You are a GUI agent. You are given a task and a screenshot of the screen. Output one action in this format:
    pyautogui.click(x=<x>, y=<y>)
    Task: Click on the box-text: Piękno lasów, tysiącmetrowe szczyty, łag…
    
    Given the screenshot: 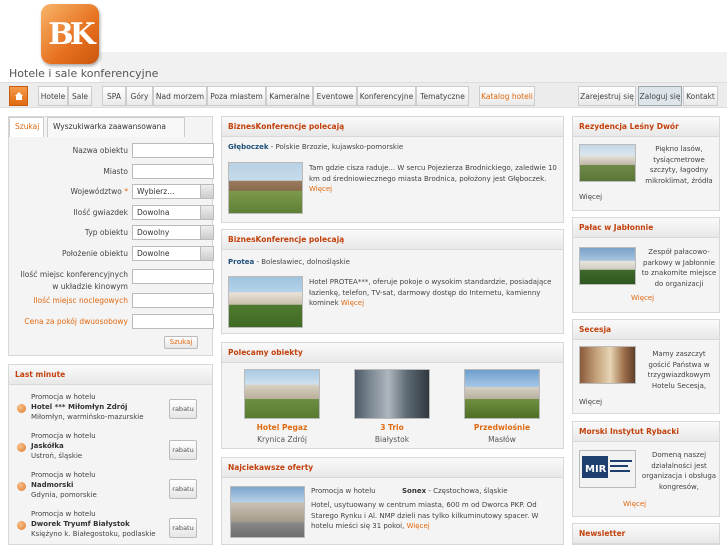 What is the action you would take?
    pyautogui.click(x=679, y=165)
    